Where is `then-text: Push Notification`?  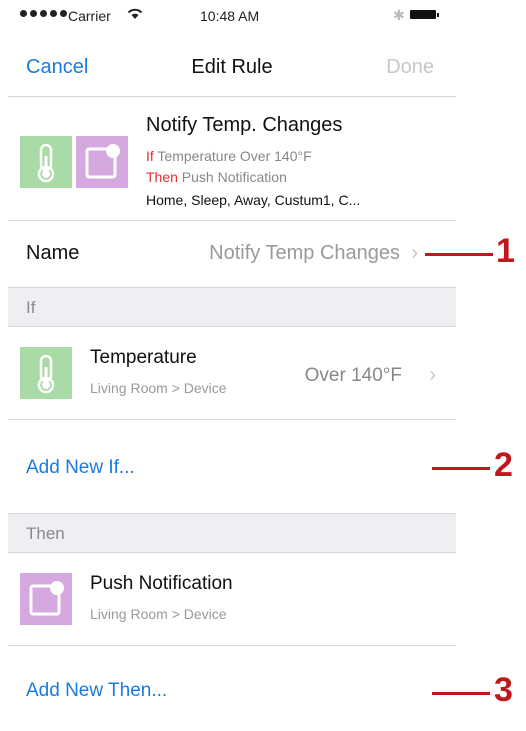
then-text: Push Notification is located at coordinates (232, 177).